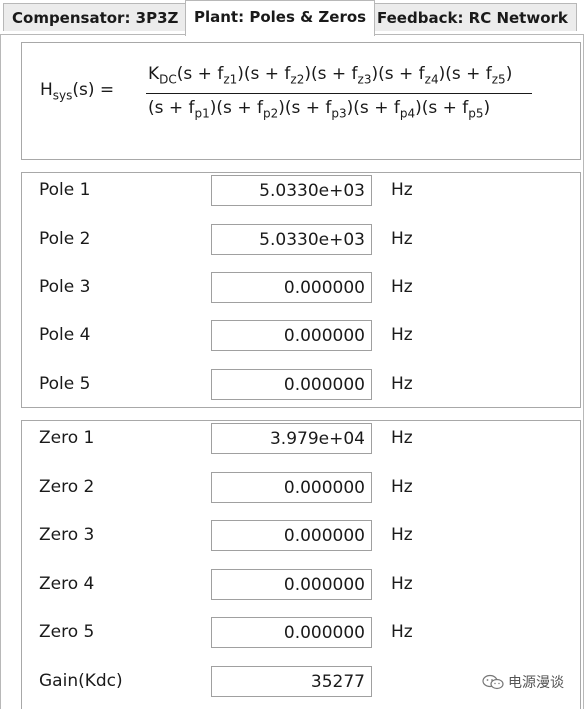  I want to click on watermark-text: 电源漫谈, so click(536, 683).